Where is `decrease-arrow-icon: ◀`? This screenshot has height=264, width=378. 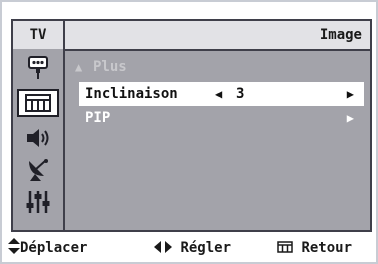 decrease-arrow-icon: ◀ is located at coordinates (218, 94).